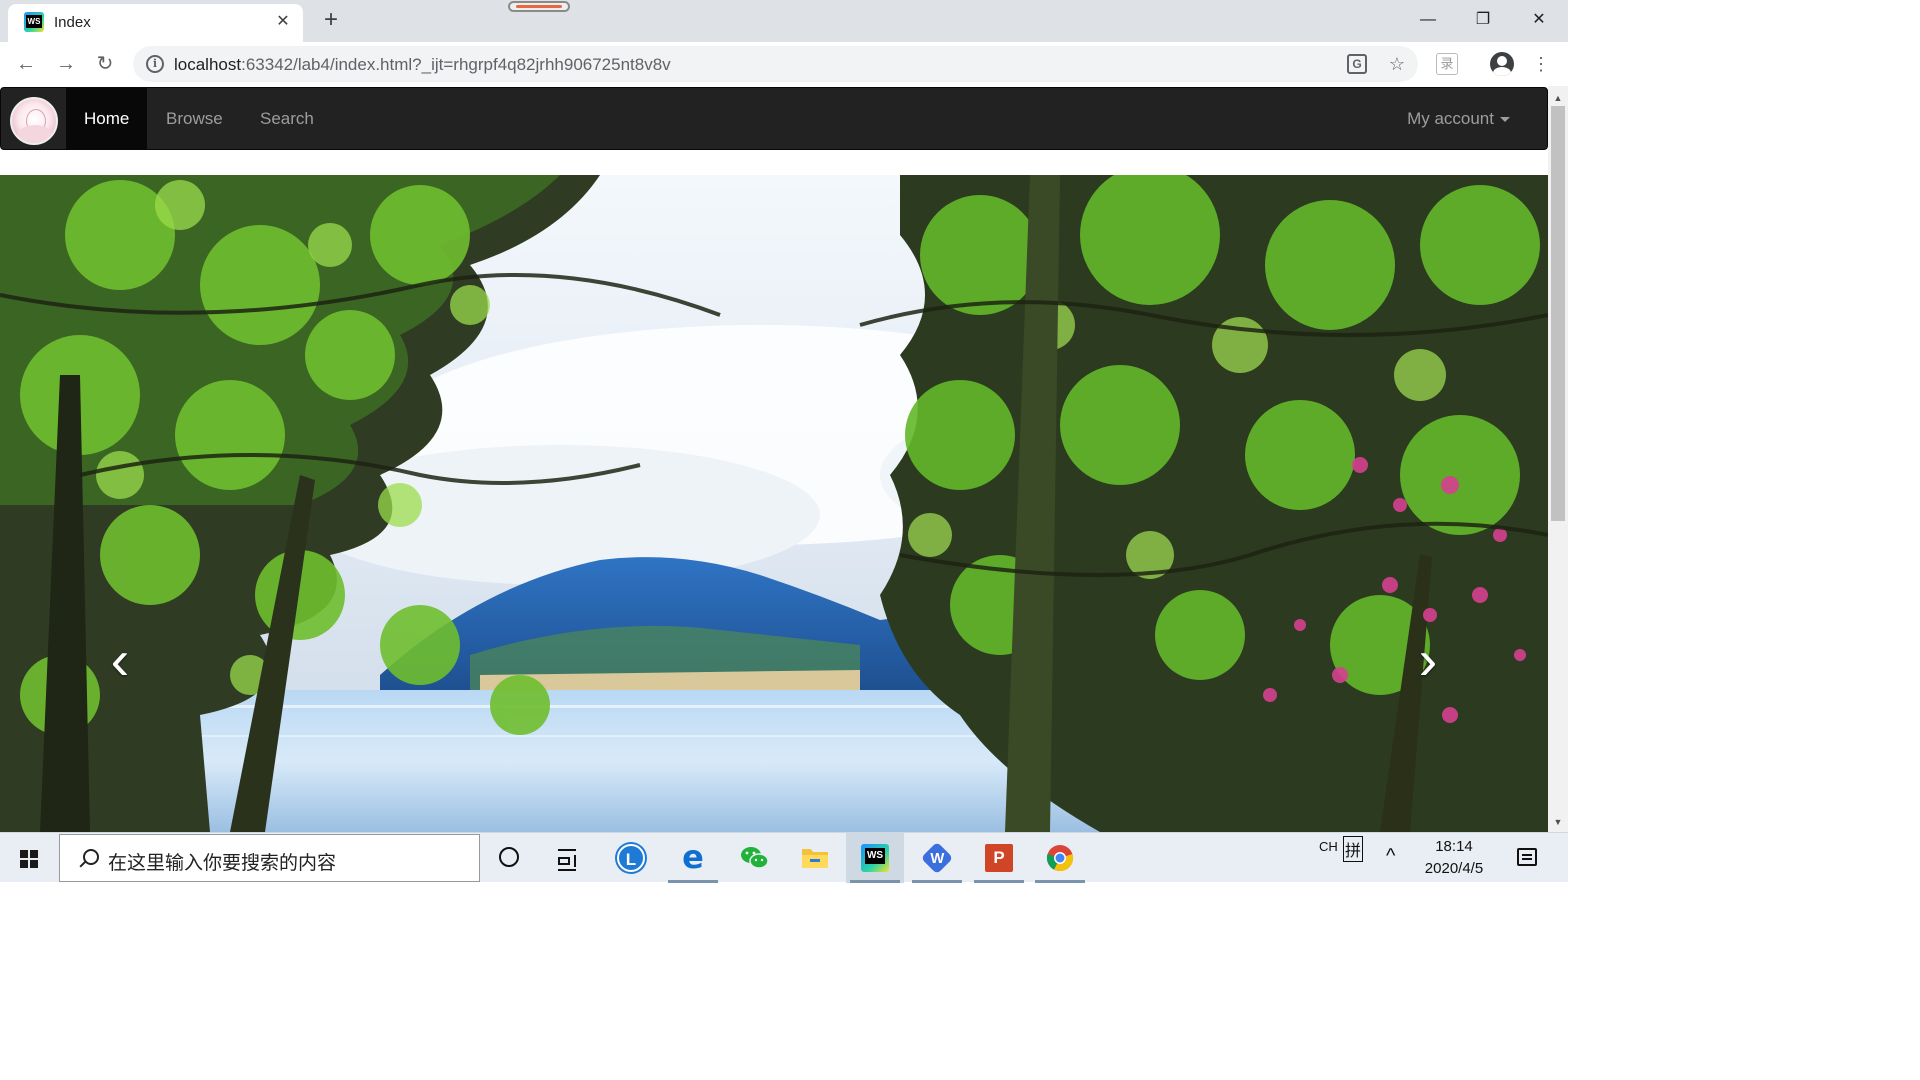  What do you see at coordinates (283, 22) in the screenshot?
I see `tab-close-icon: ✕` at bounding box center [283, 22].